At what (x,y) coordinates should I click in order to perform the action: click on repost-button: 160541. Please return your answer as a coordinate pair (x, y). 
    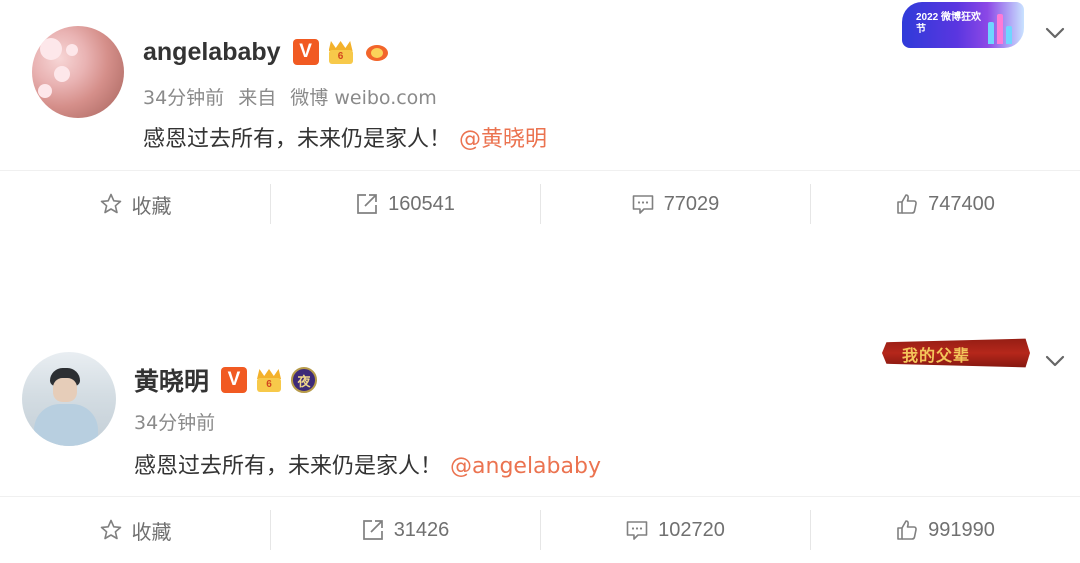
    Looking at the image, I should click on (405, 204).